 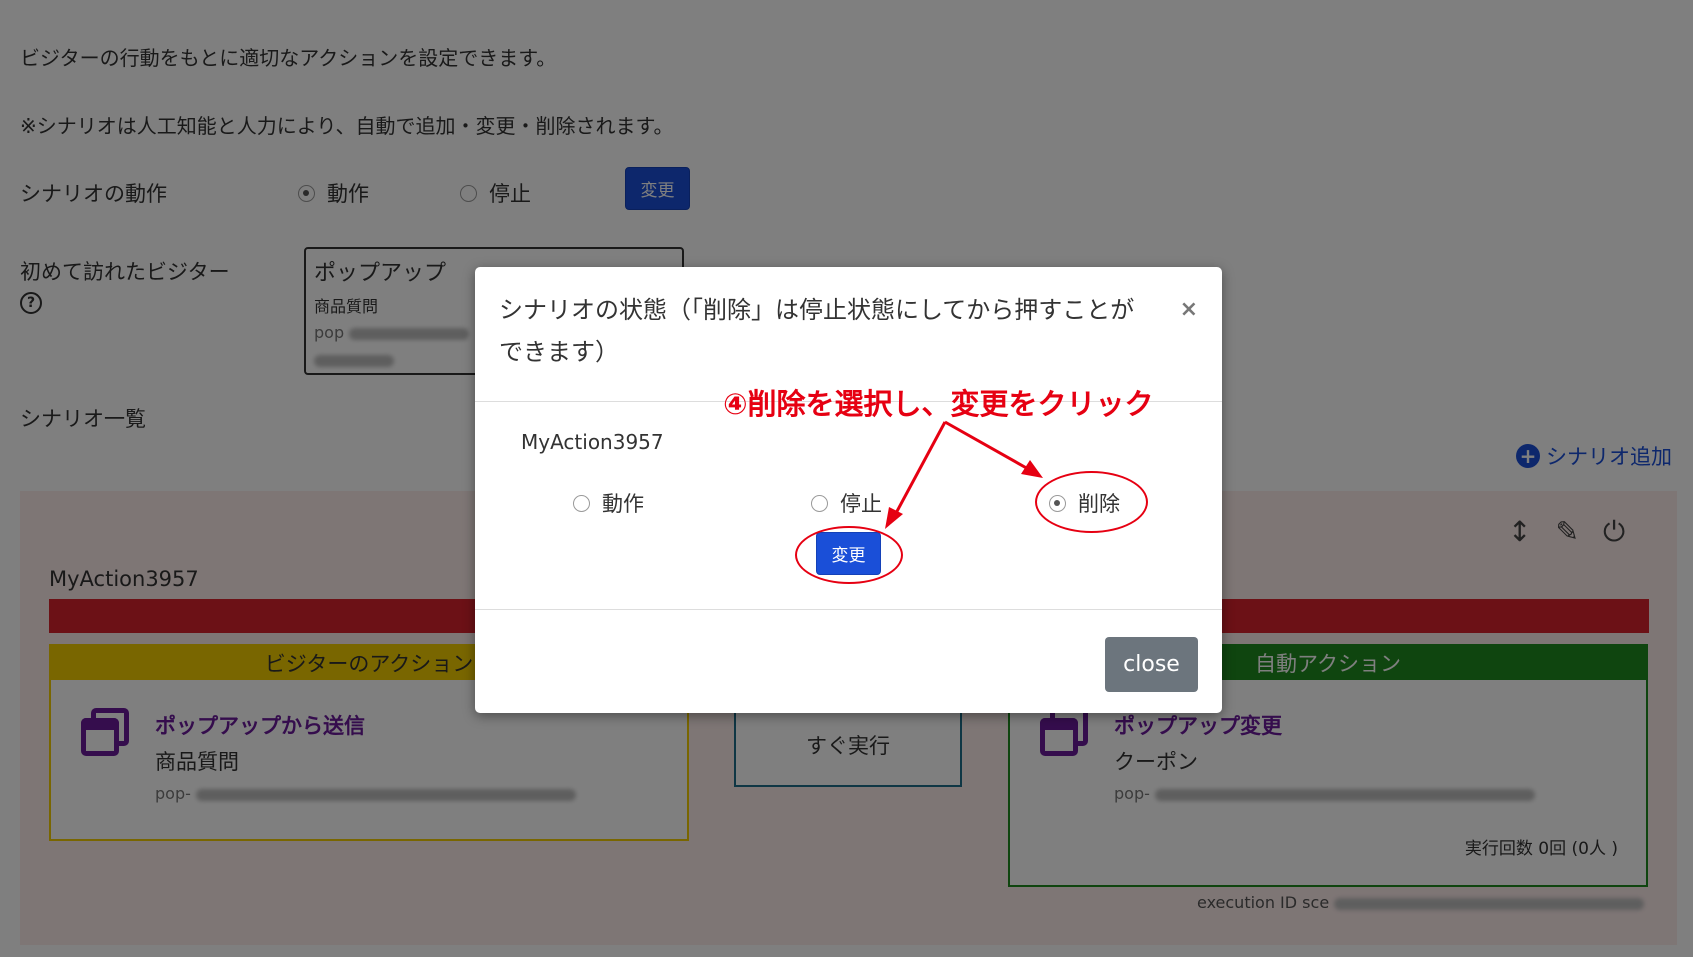 What do you see at coordinates (987, 446) in the screenshot?
I see `arrow-line-to-delete` at bounding box center [987, 446].